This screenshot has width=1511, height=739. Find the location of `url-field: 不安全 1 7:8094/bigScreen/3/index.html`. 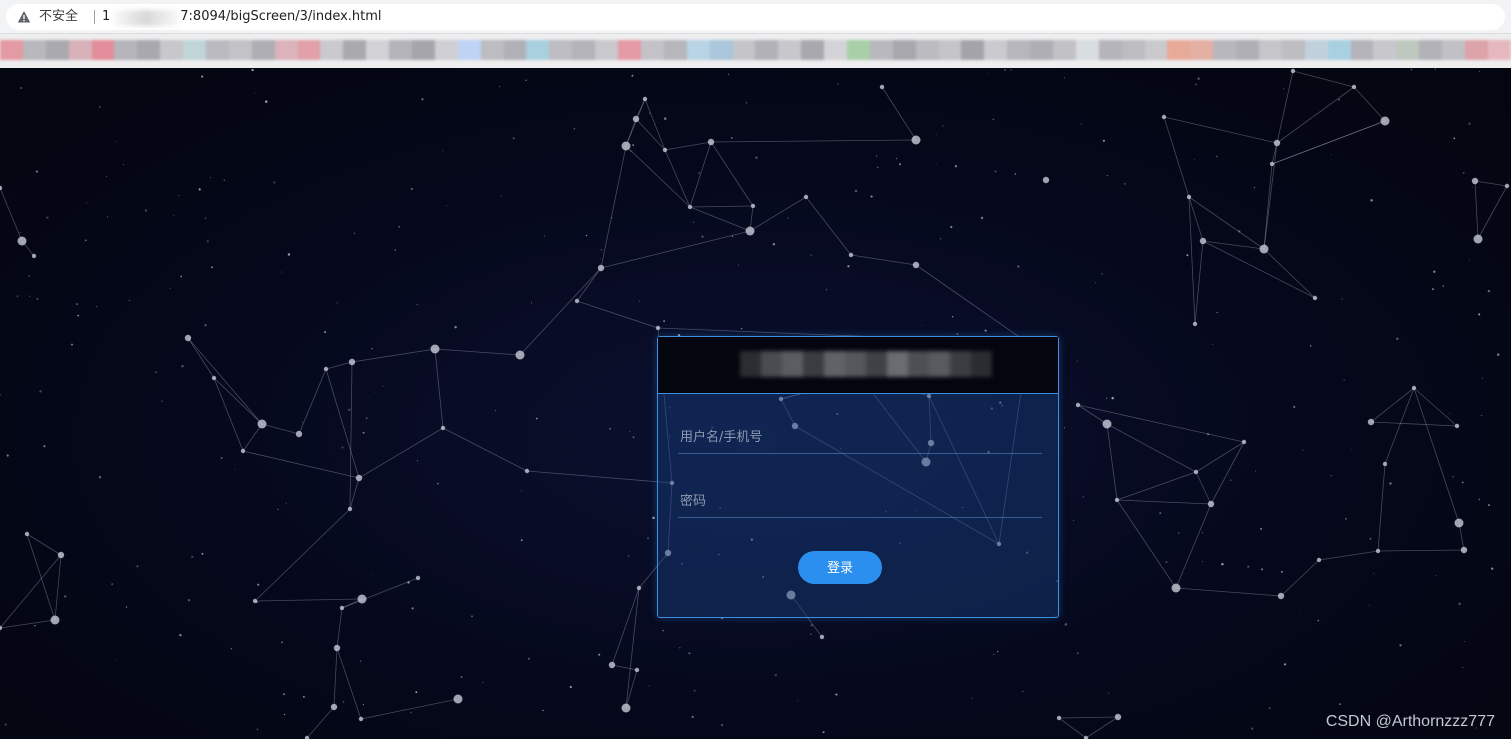

url-field: 不安全 1 7:8094/bigScreen/3/index.html is located at coordinates (755, 17).